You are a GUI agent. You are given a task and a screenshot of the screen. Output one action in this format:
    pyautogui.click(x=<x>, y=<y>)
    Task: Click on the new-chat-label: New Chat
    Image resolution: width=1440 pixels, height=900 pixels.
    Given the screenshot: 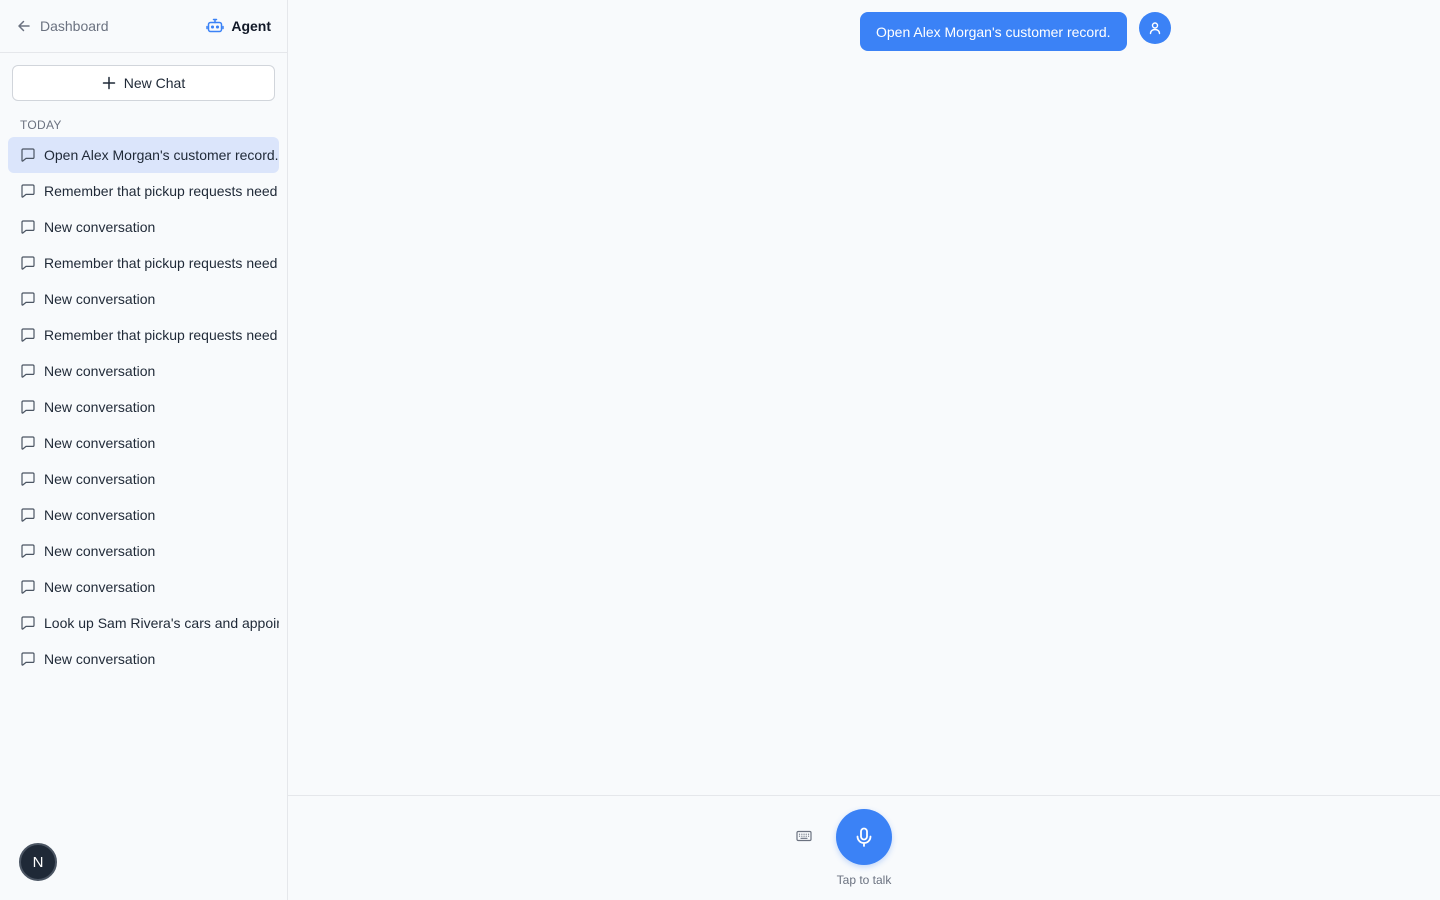 What is the action you would take?
    pyautogui.click(x=154, y=83)
    